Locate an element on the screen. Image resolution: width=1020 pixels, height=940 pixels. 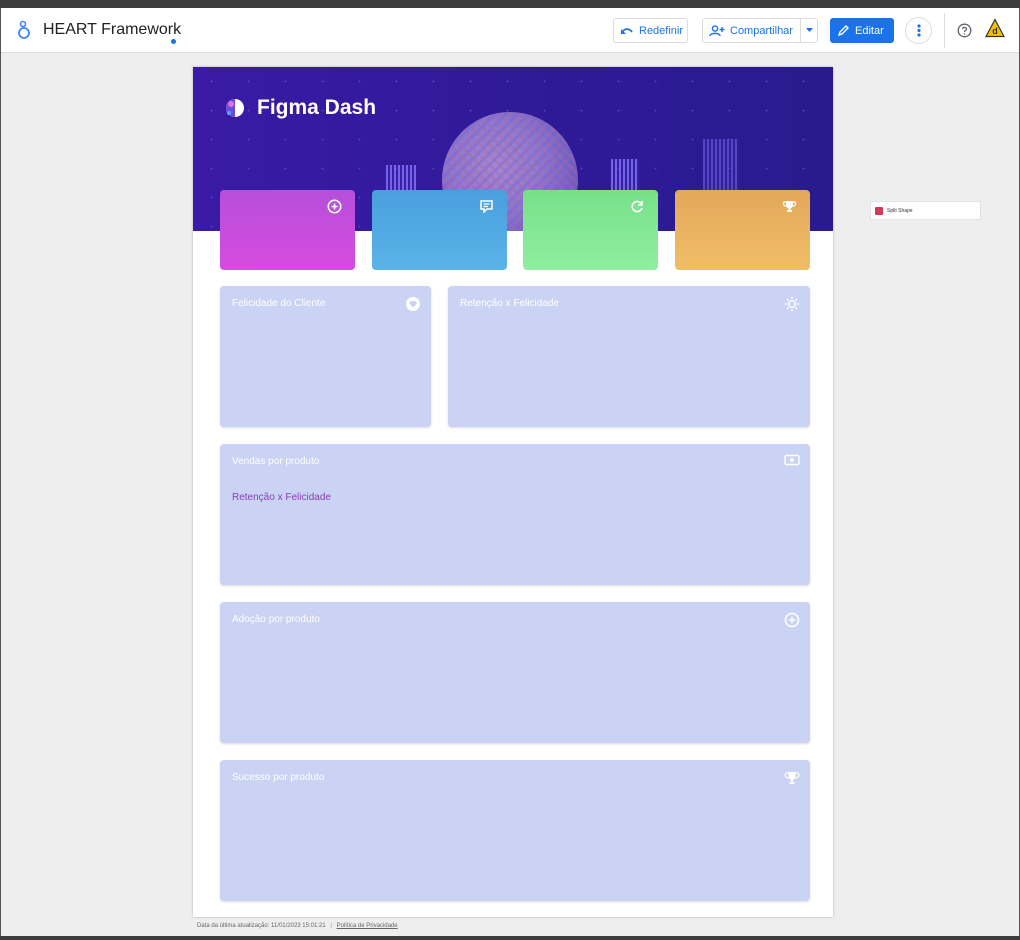
more-vert-icon is located at coordinates (918, 30).